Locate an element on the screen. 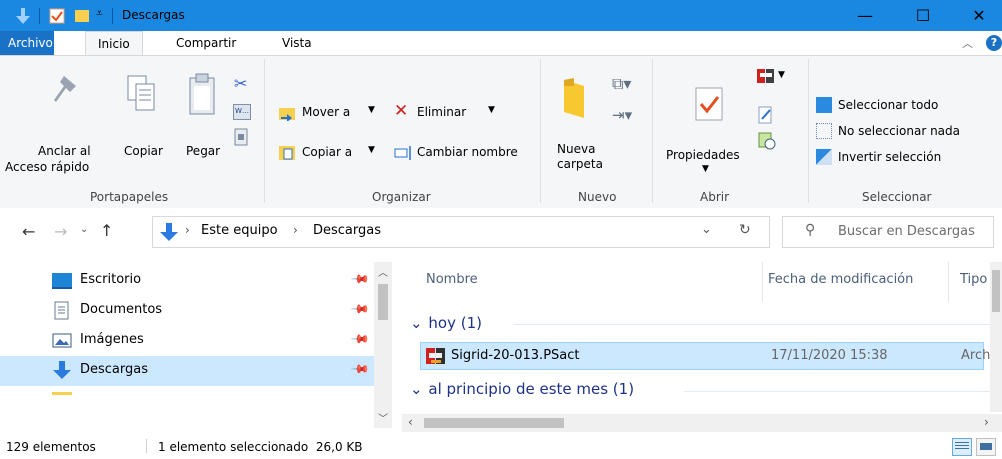 The image size is (1002, 459). scroll-down-icon: ﹀ is located at coordinates (383, 417).